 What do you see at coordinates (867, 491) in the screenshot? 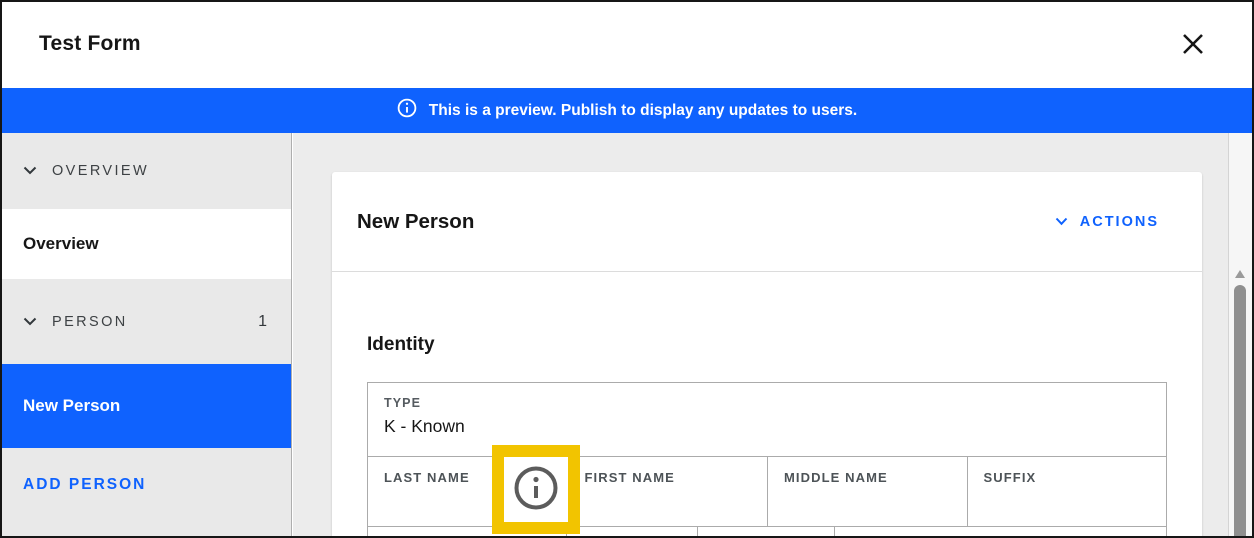
I see `middle-name-field: MIDDLE NAME` at bounding box center [867, 491].